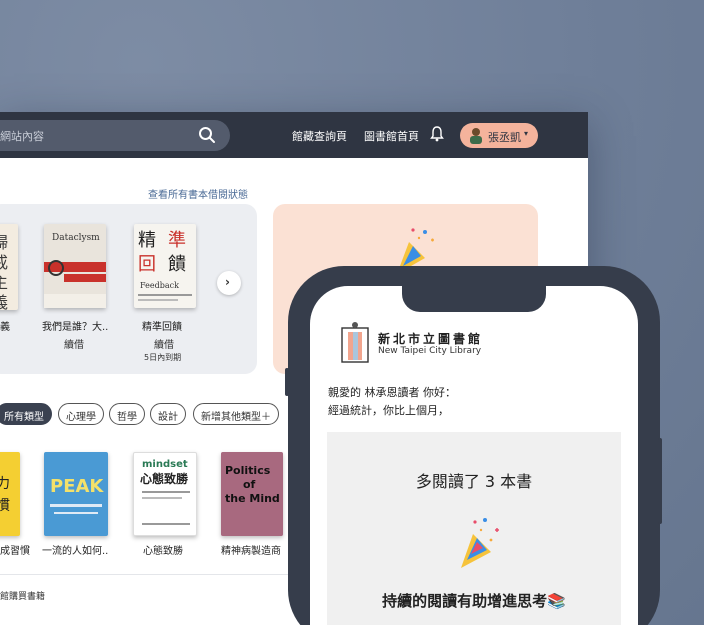 The height and width of the screenshot is (625, 704). What do you see at coordinates (76, 238) in the screenshot?
I see `svg-text: Dataclysm` at bounding box center [76, 238].